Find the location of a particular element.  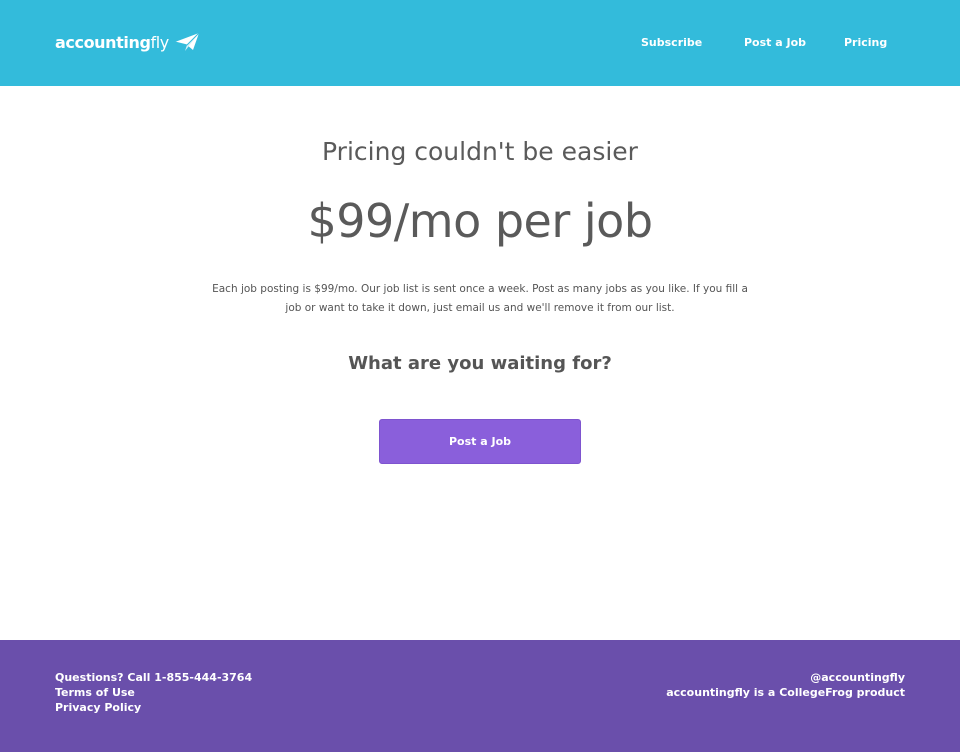

logo-text: accountingfly is located at coordinates (112, 42).